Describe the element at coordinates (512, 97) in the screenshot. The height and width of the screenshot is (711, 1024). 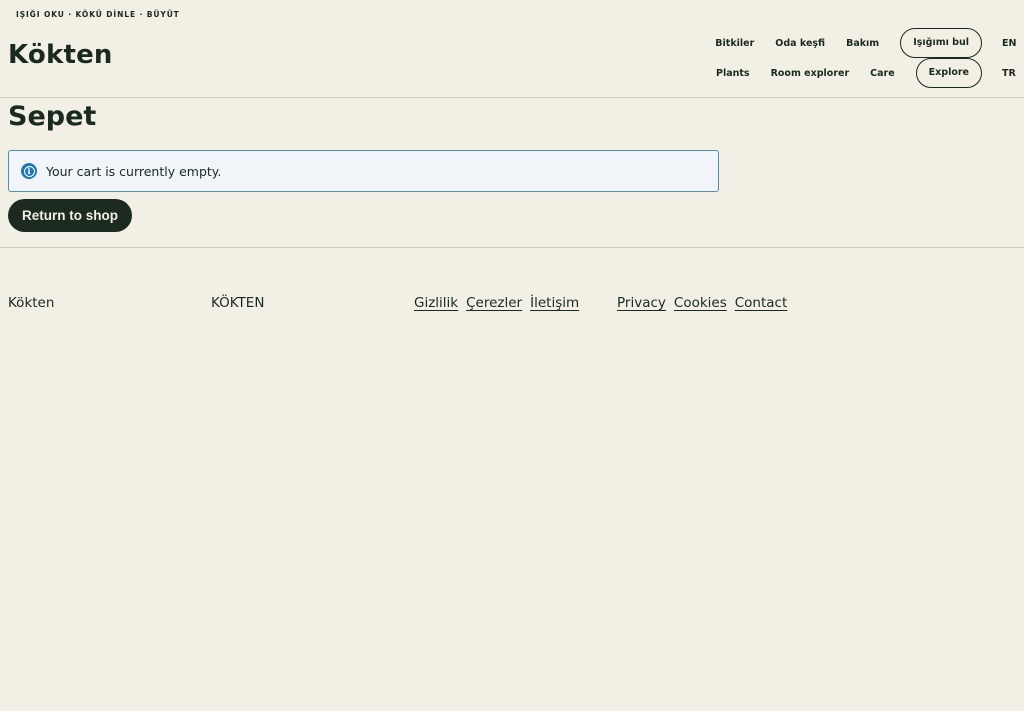
I see `header-divider` at that location.